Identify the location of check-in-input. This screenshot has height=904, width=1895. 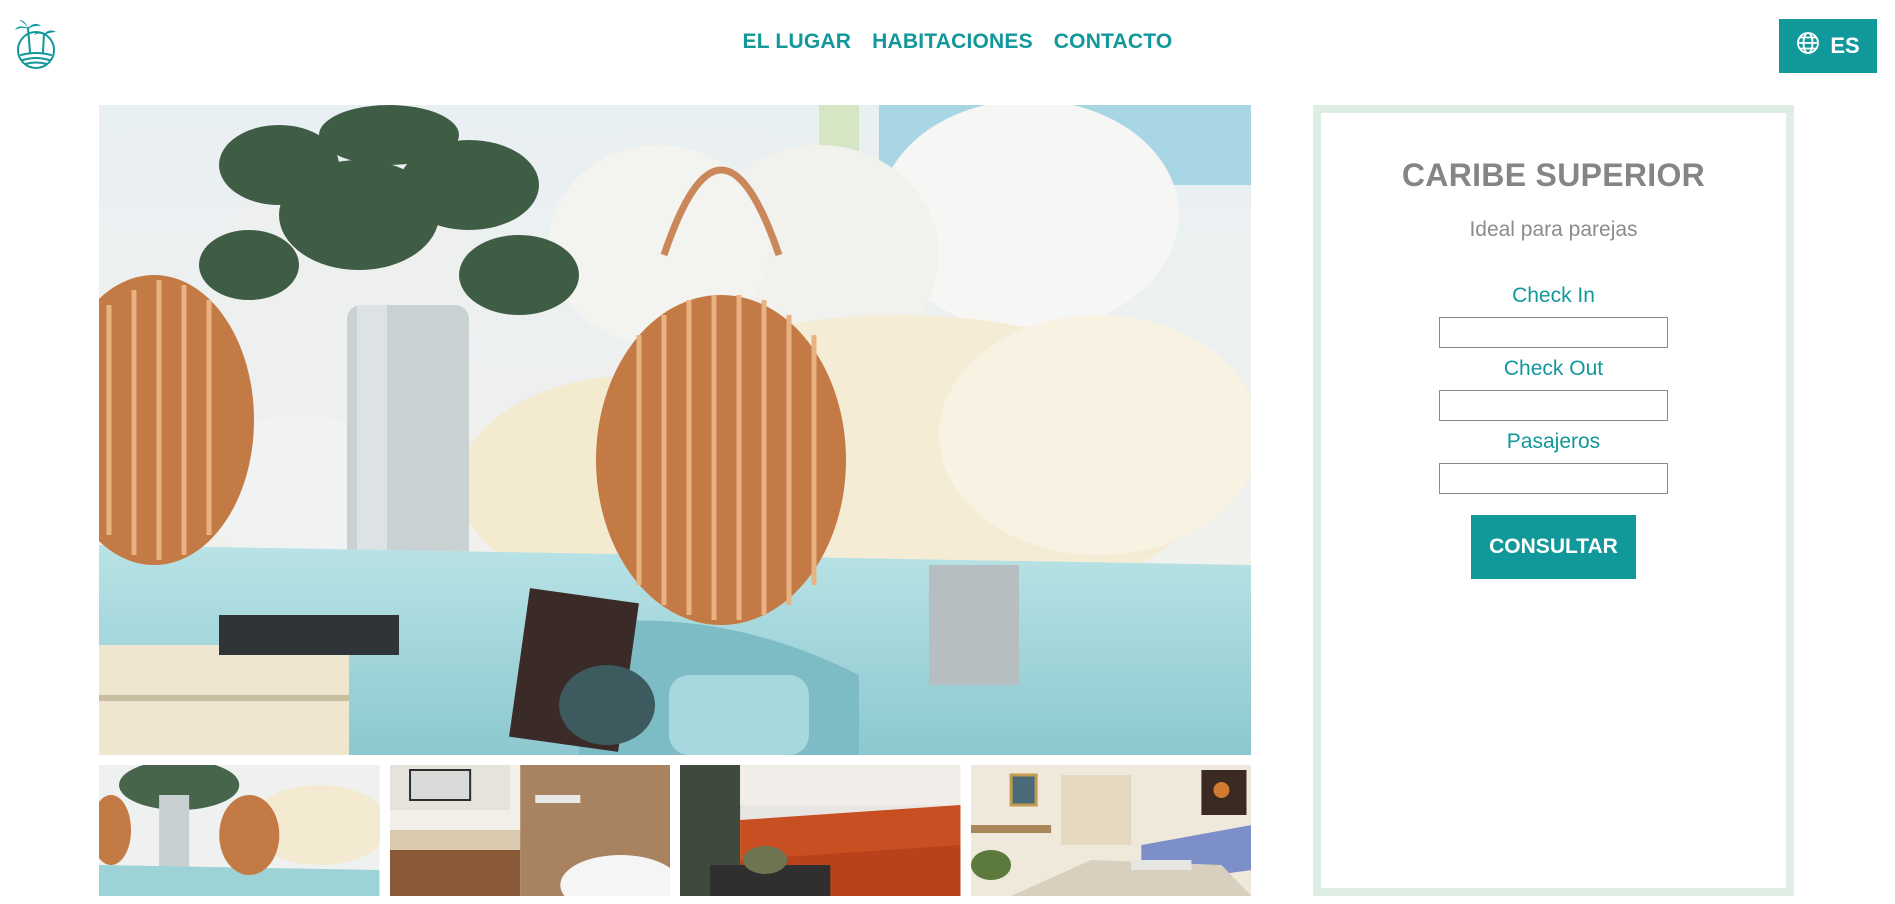
(1553, 332).